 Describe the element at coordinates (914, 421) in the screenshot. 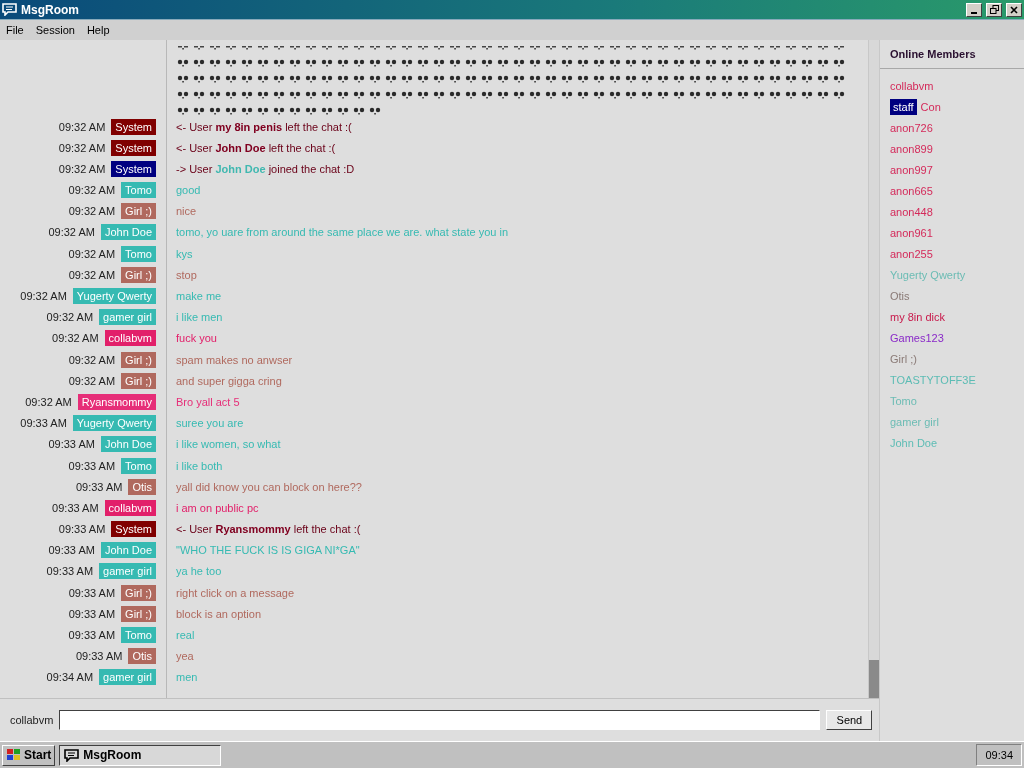

I see `member-name: gamer girl` at that location.